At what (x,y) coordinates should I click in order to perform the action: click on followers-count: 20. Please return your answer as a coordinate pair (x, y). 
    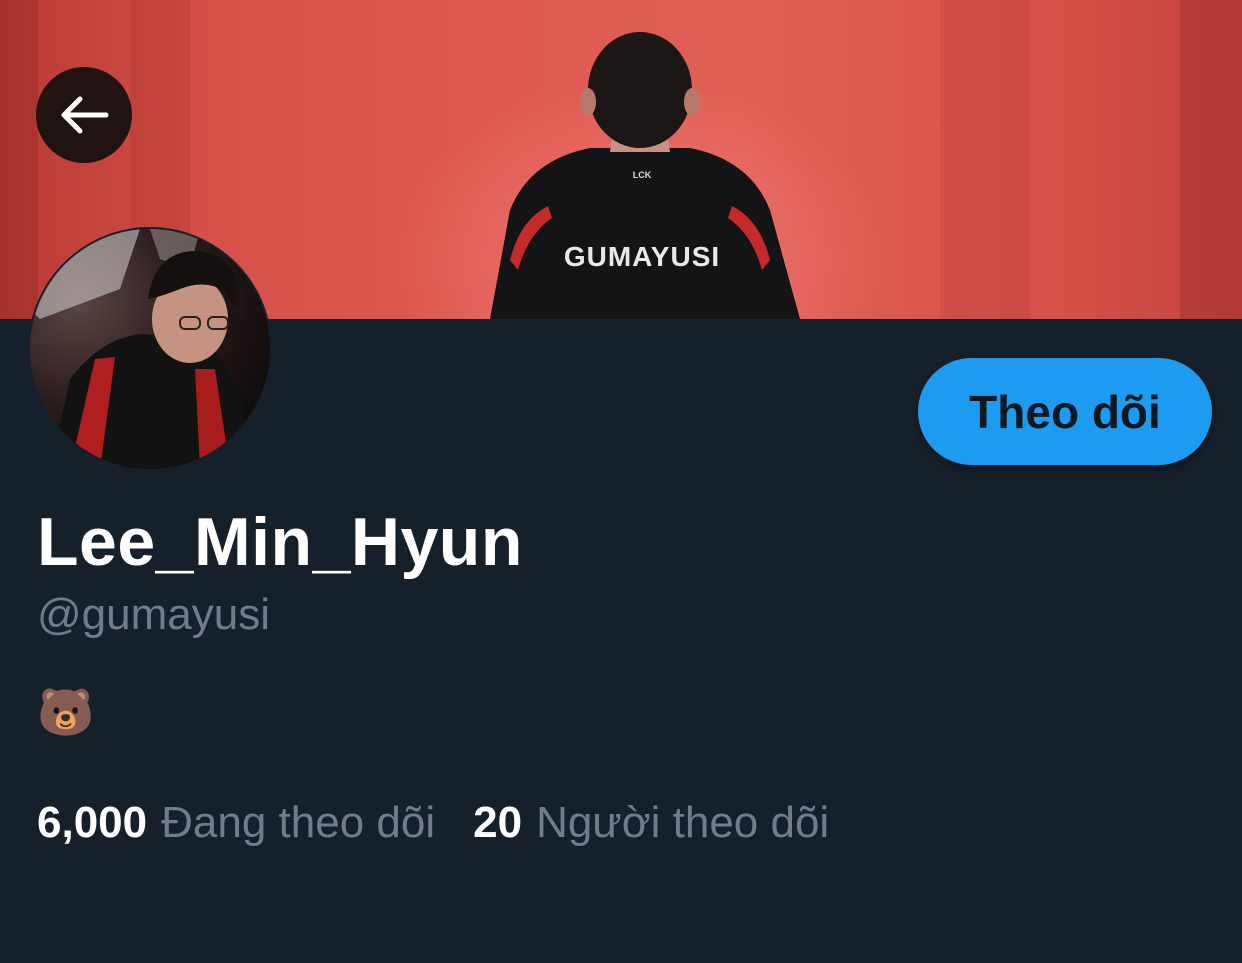
    Looking at the image, I should click on (498, 822).